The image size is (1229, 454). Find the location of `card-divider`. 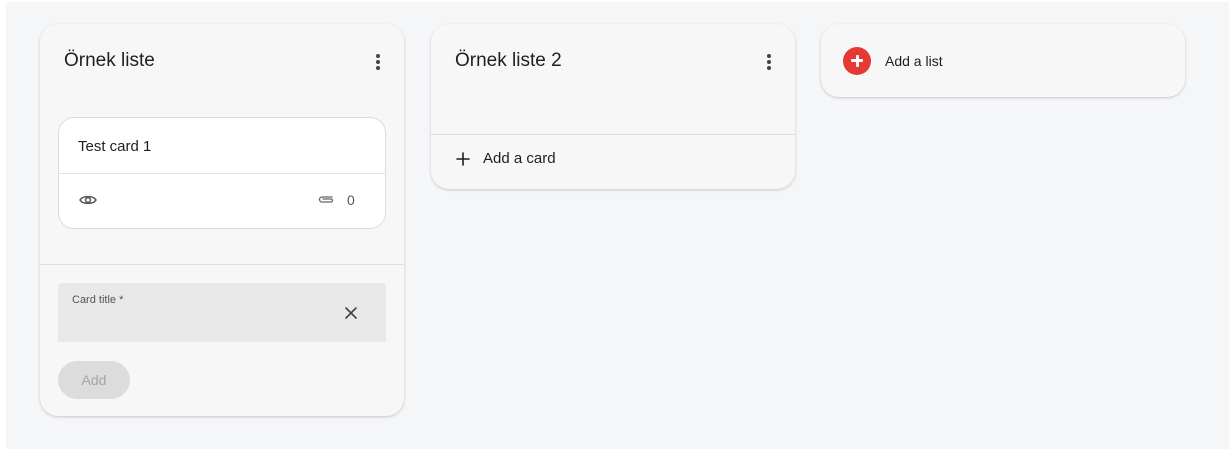

card-divider is located at coordinates (222, 173).